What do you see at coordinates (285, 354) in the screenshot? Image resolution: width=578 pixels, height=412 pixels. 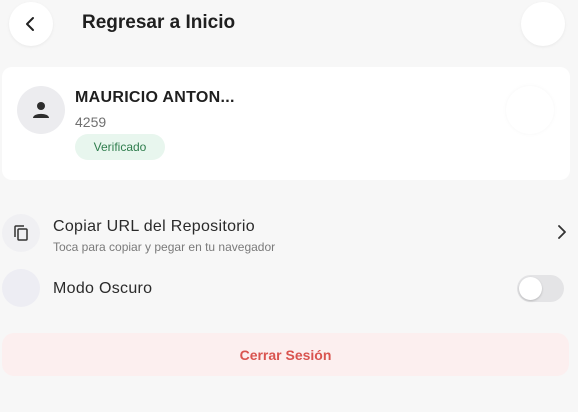 I see `logout-button: Cerrar Sesión` at bounding box center [285, 354].